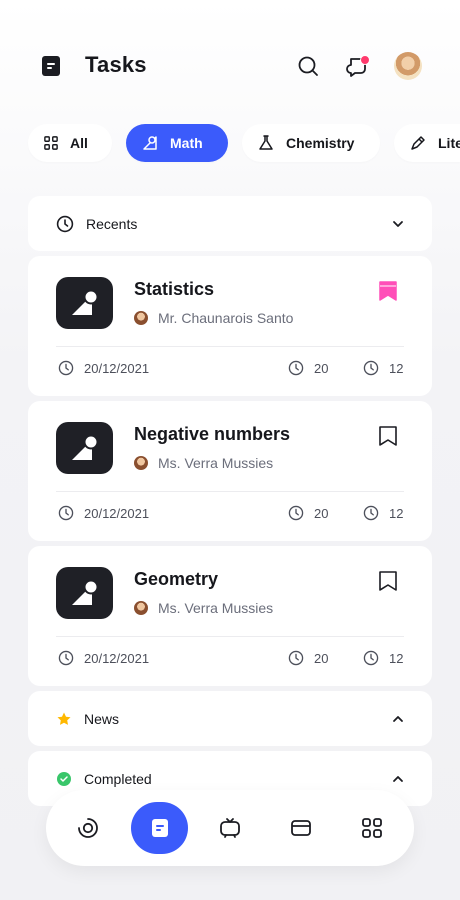 This screenshot has width=460, height=900. Describe the element at coordinates (186, 143) in the screenshot. I see `chip-label-math: Math` at that location.